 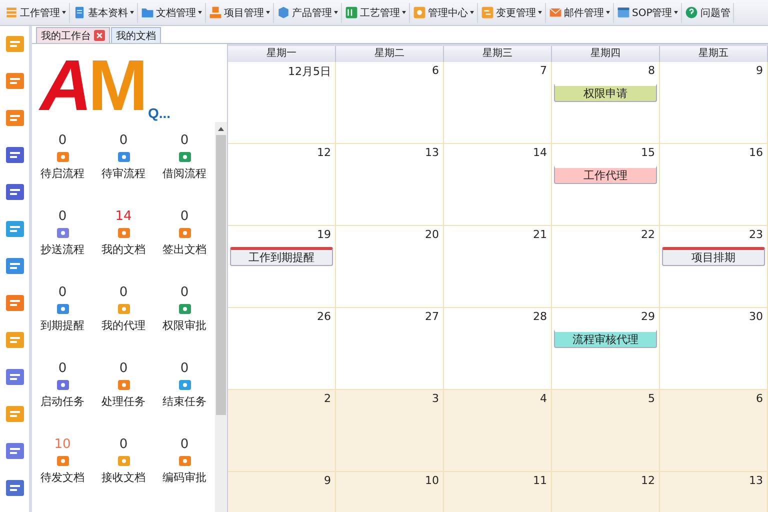 What do you see at coordinates (123, 475) in the screenshot?
I see `tile: 0 接收文档` at bounding box center [123, 475].